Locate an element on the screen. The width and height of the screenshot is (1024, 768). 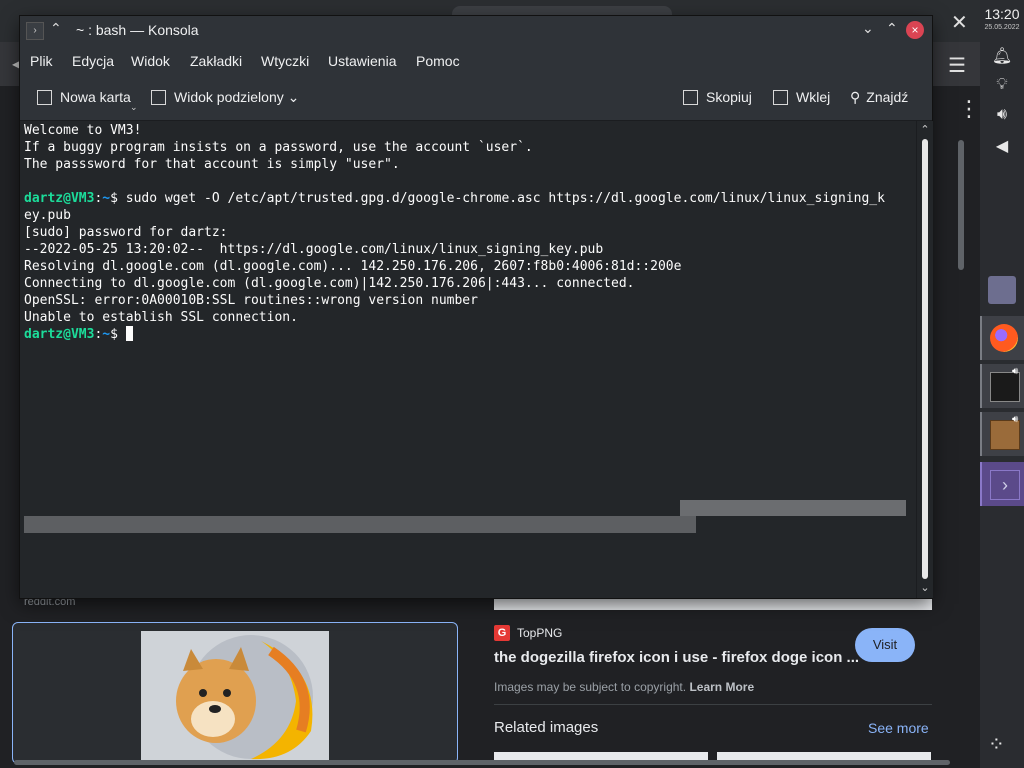
menu-plik: Plik is located at coordinates (41, 61).